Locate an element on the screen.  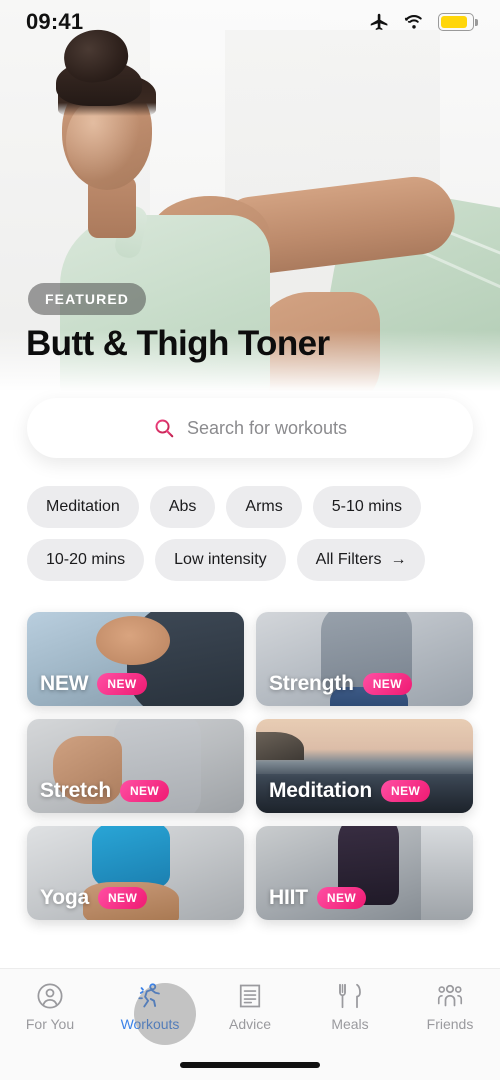
card-title: NEW is located at coordinates (64, 683).